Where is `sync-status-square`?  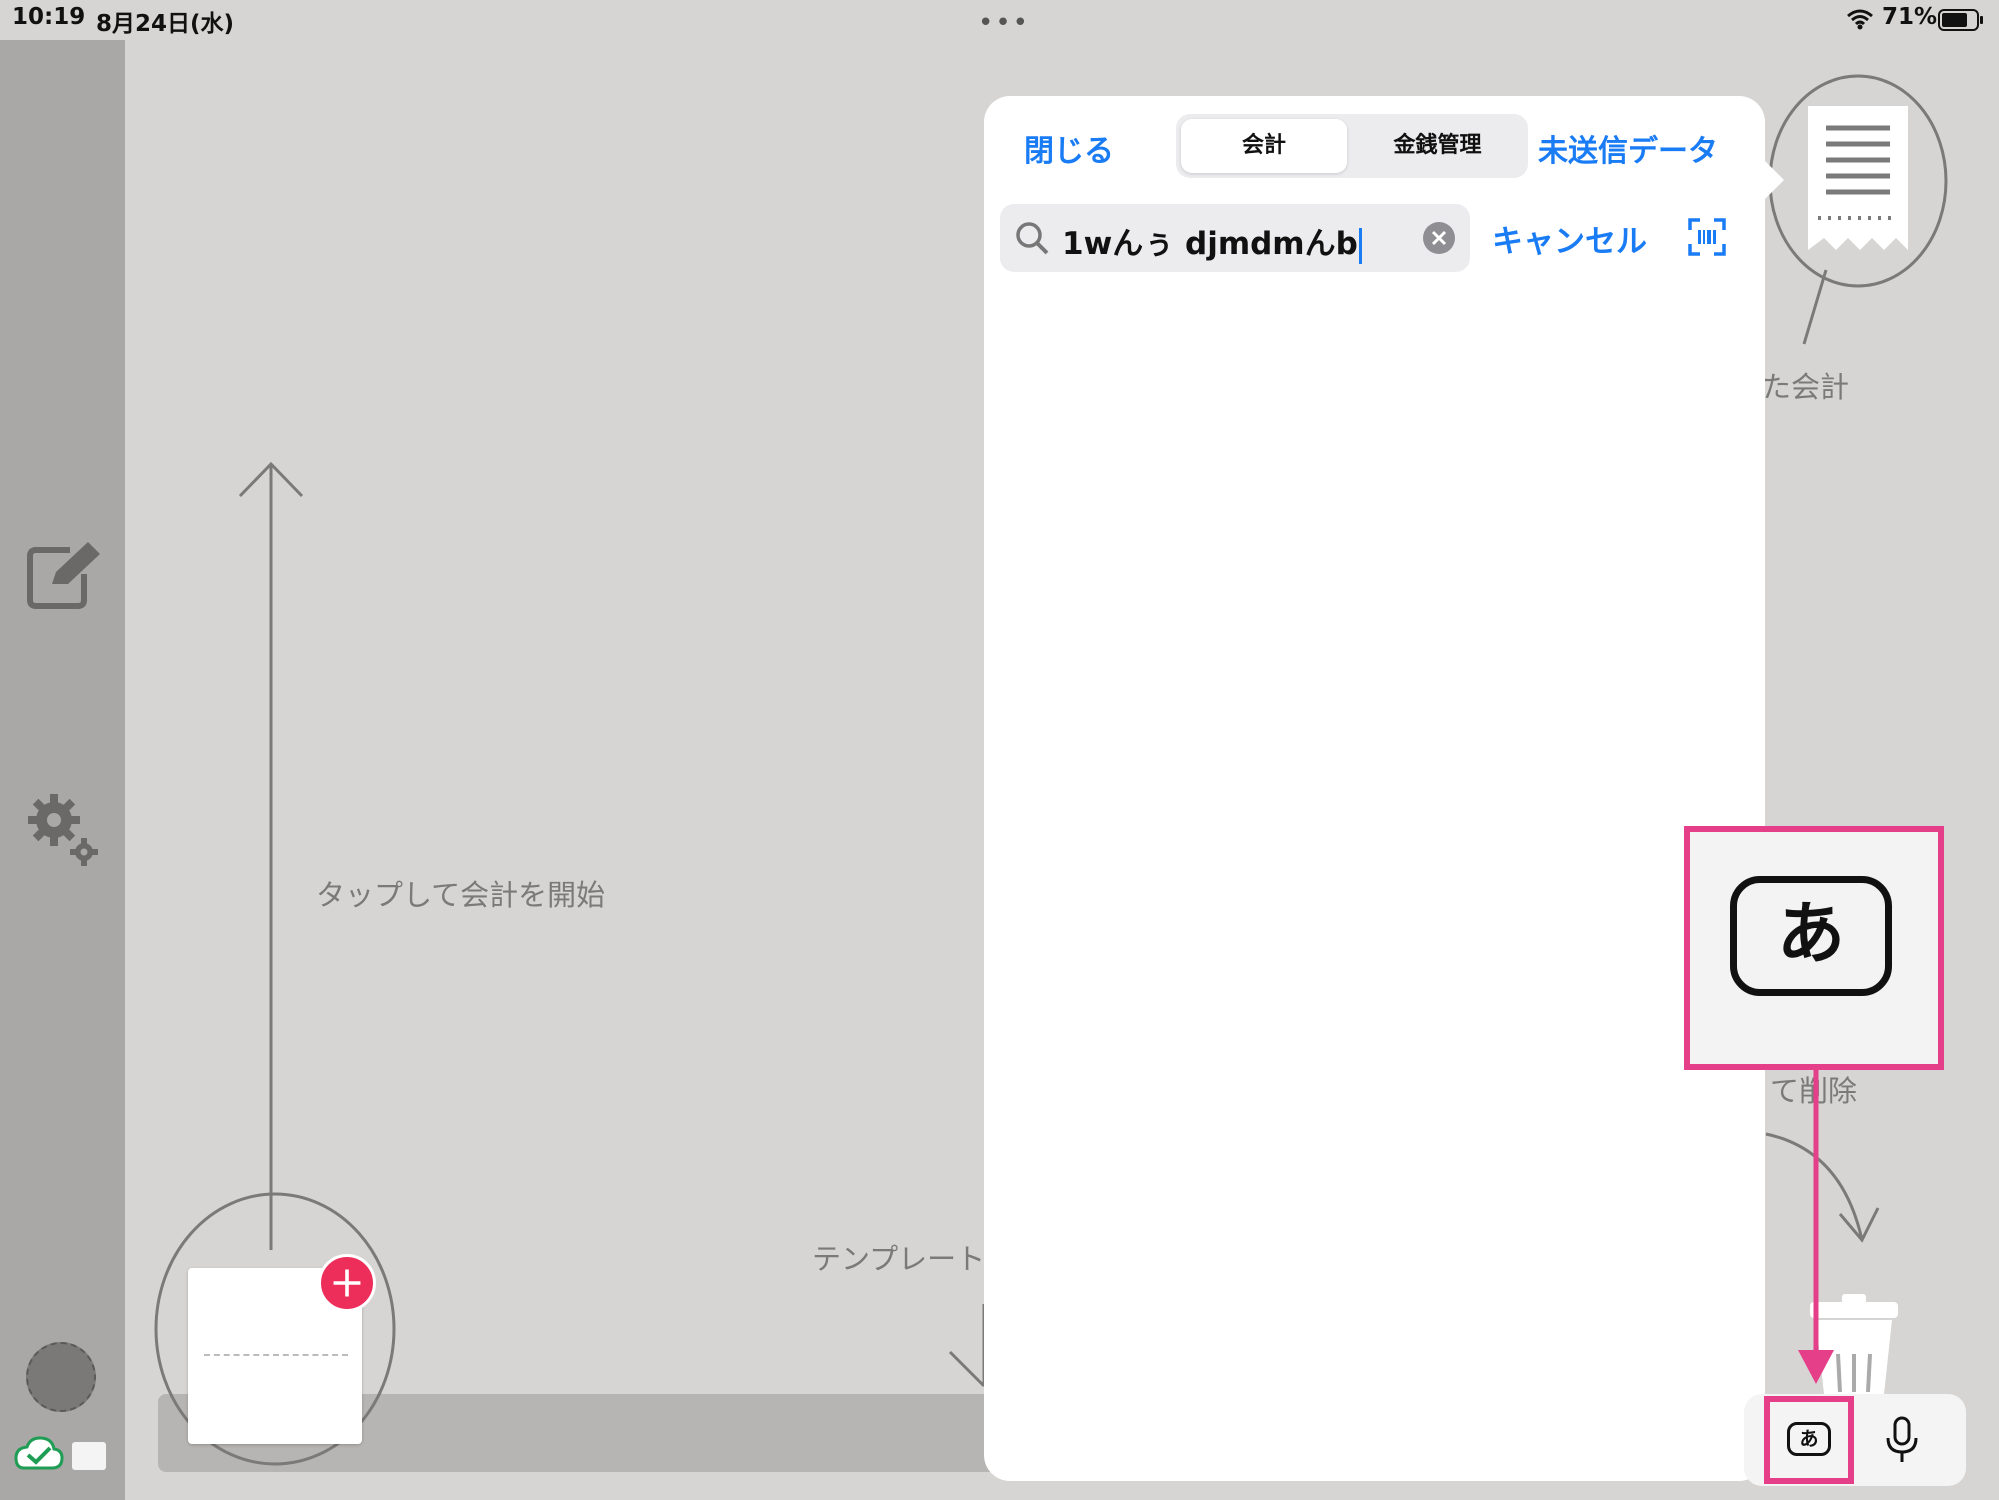 sync-status-square is located at coordinates (89, 1456).